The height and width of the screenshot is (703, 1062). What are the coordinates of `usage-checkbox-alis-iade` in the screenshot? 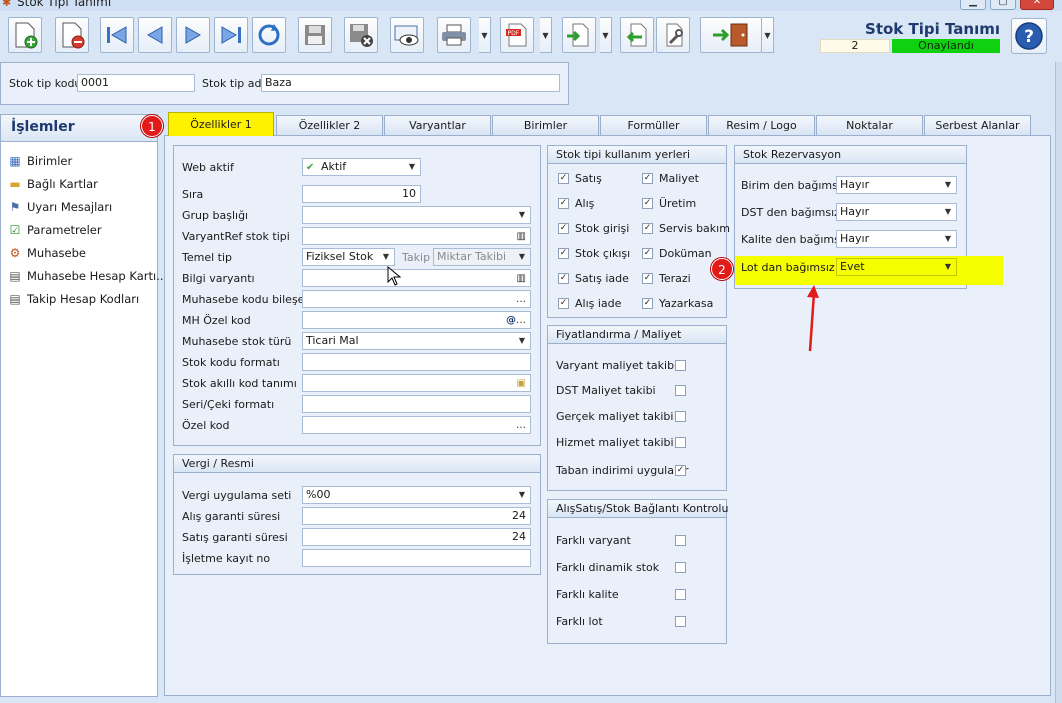 It's located at (563, 303).